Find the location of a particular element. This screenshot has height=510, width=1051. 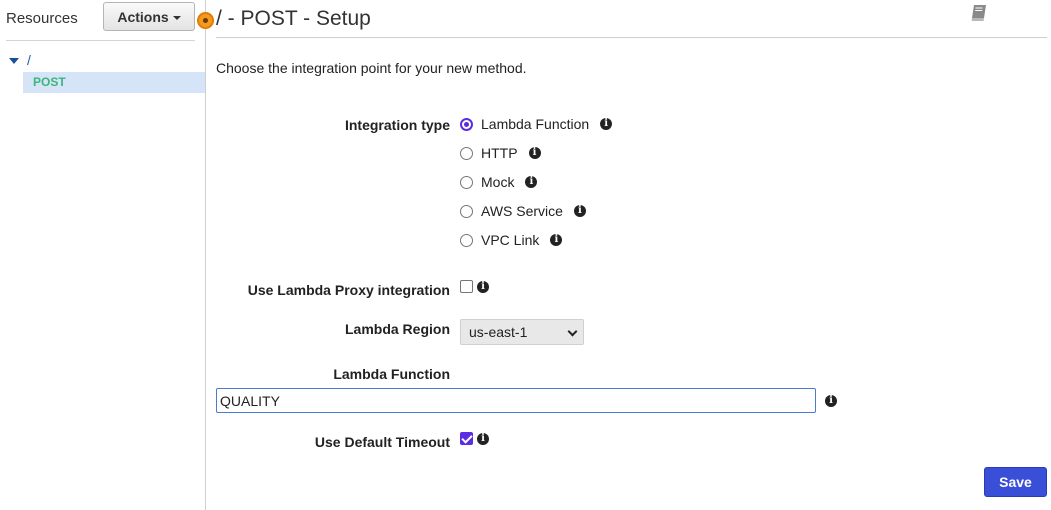

proxy-integration-checkbox is located at coordinates (466, 286).